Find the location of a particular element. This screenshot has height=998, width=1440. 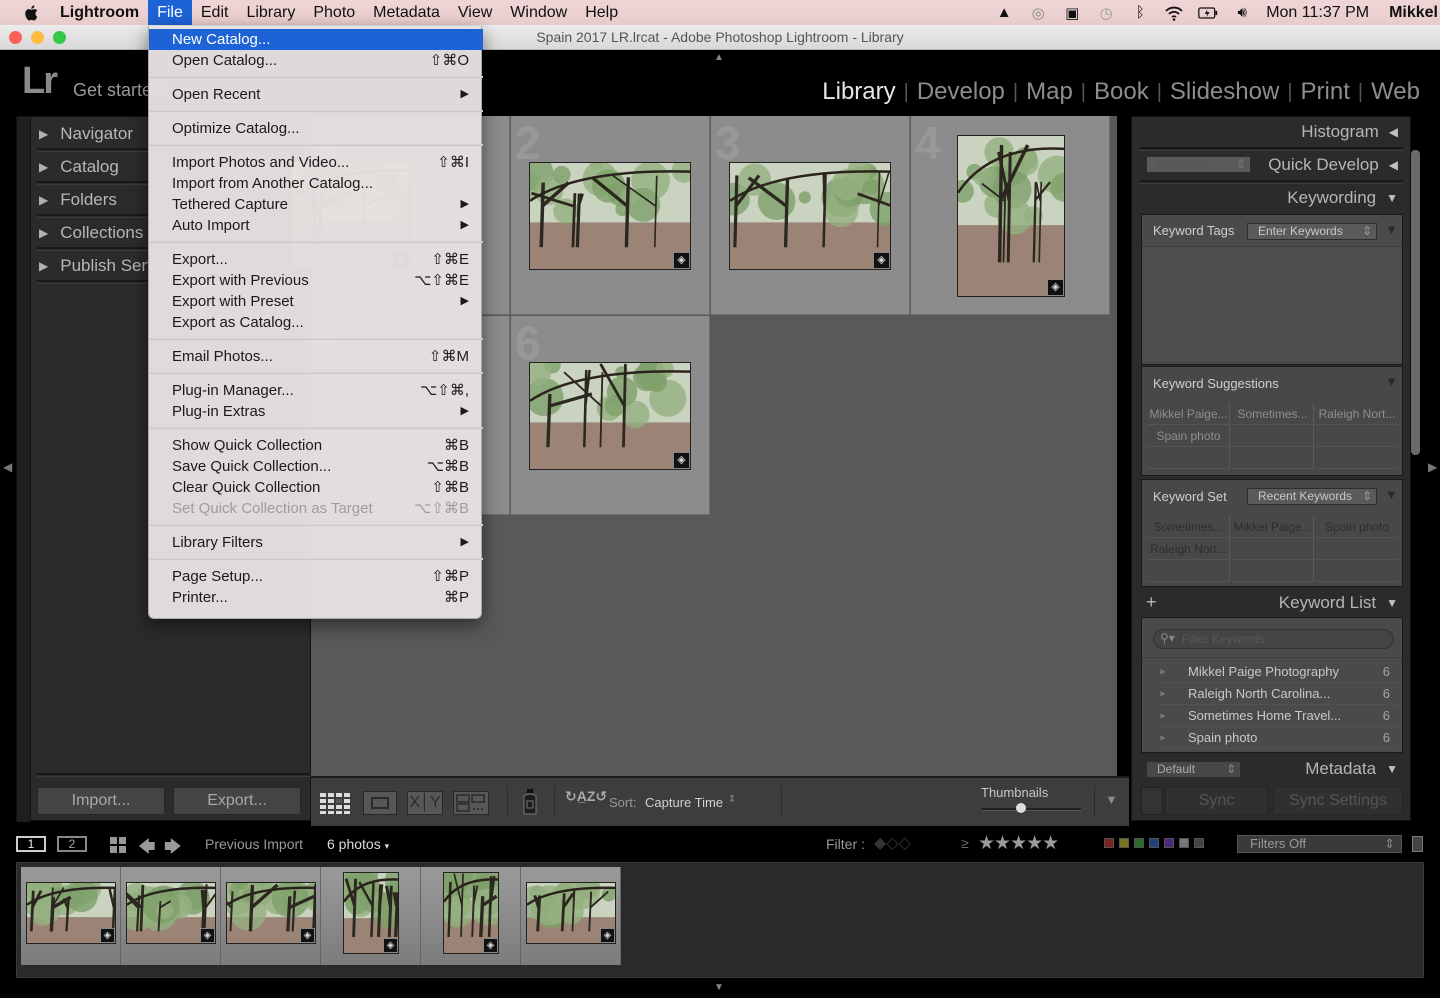

loupe-view-button is located at coordinates (380, 803).